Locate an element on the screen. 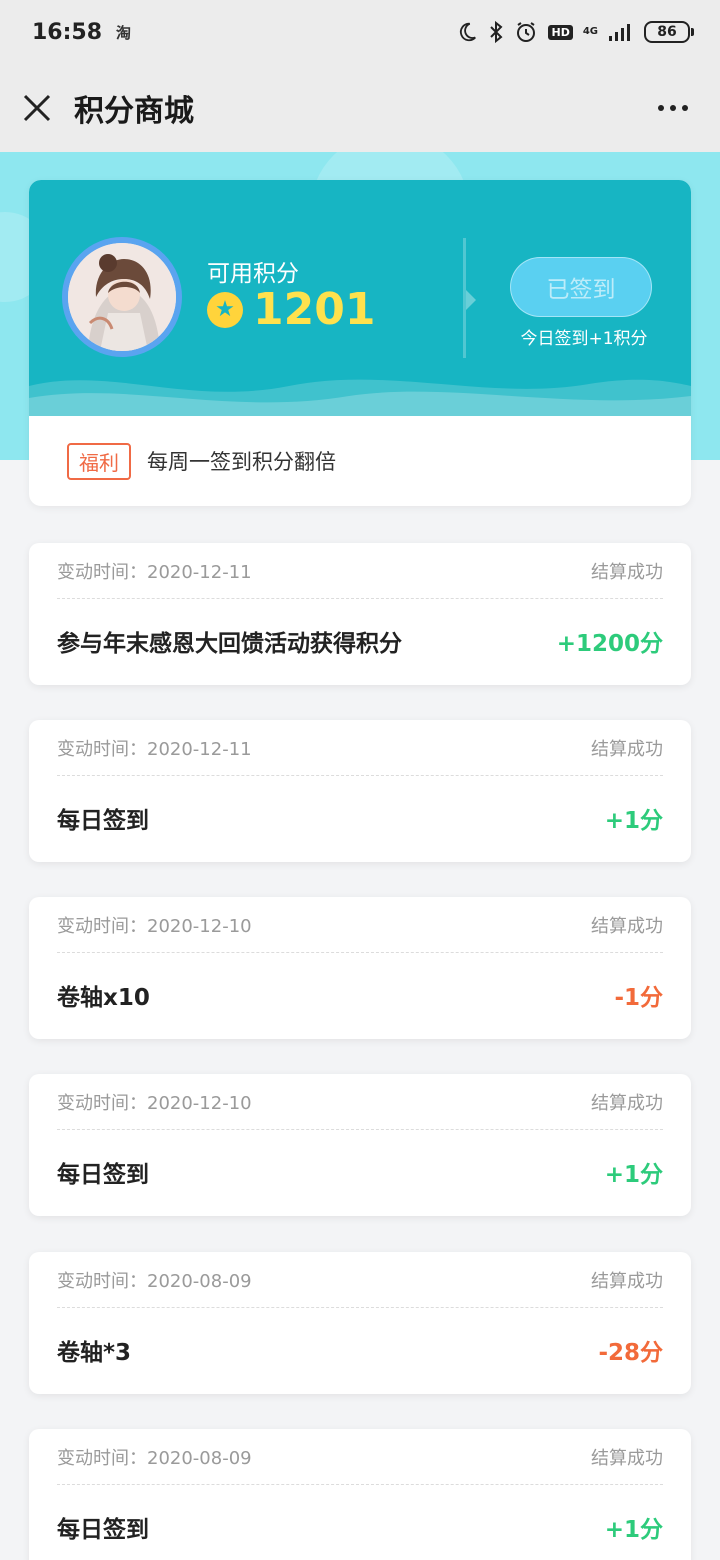  record-body: 卷轴x10 -1分 is located at coordinates (360, 995).